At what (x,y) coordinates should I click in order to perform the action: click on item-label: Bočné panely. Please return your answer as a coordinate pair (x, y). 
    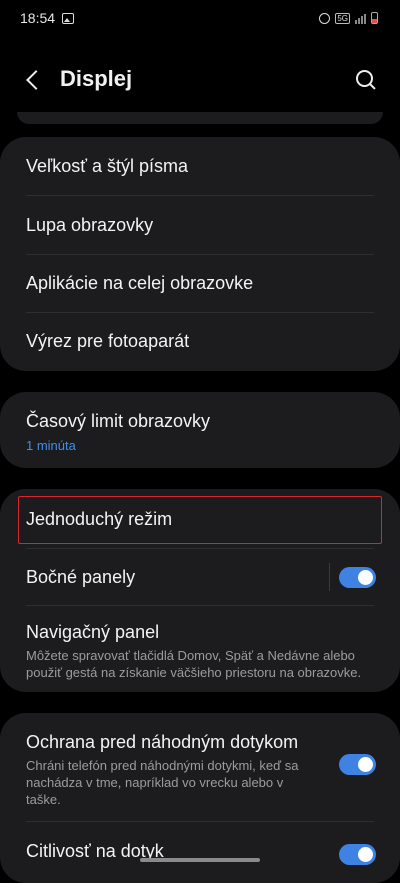
    Looking at the image, I should click on (81, 577).